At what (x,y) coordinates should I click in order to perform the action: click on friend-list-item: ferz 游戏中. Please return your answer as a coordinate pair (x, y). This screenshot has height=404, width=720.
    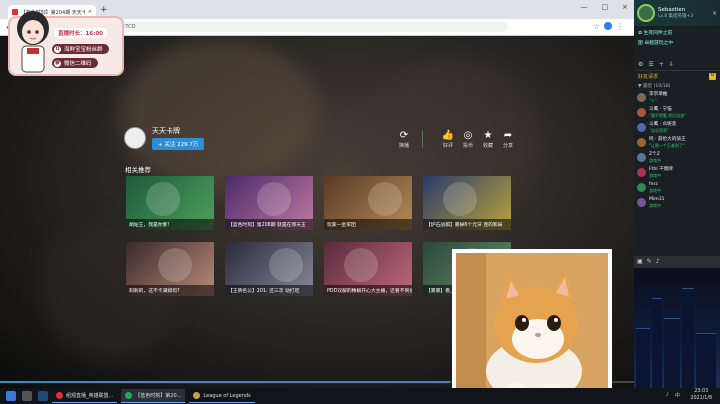
    Looking at the image, I should click on (677, 187).